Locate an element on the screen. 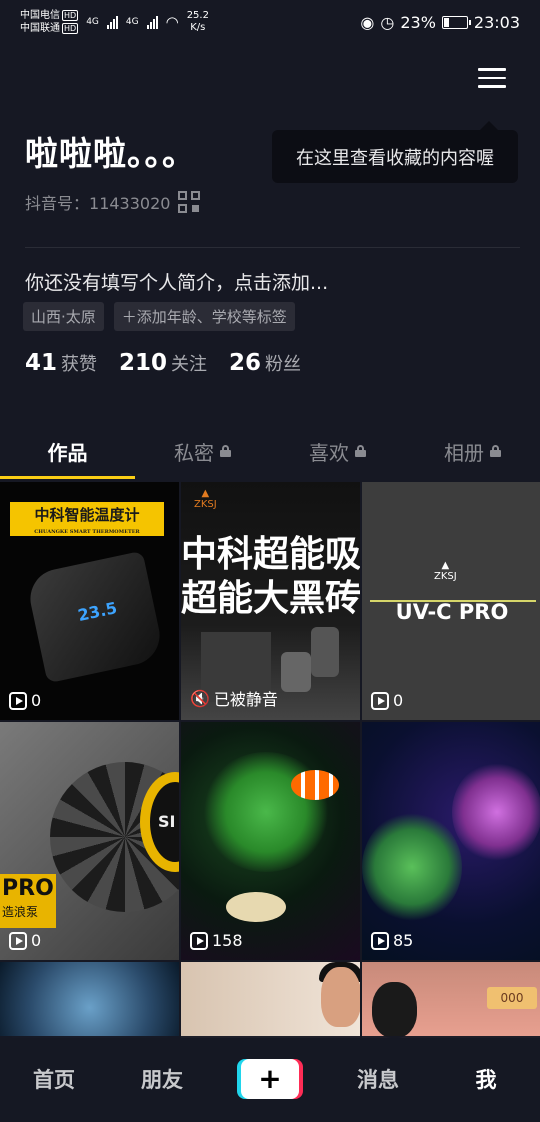 The image size is (540, 1122). favorites-tooltip: 在这里查看收藏的内容喔 is located at coordinates (395, 152).